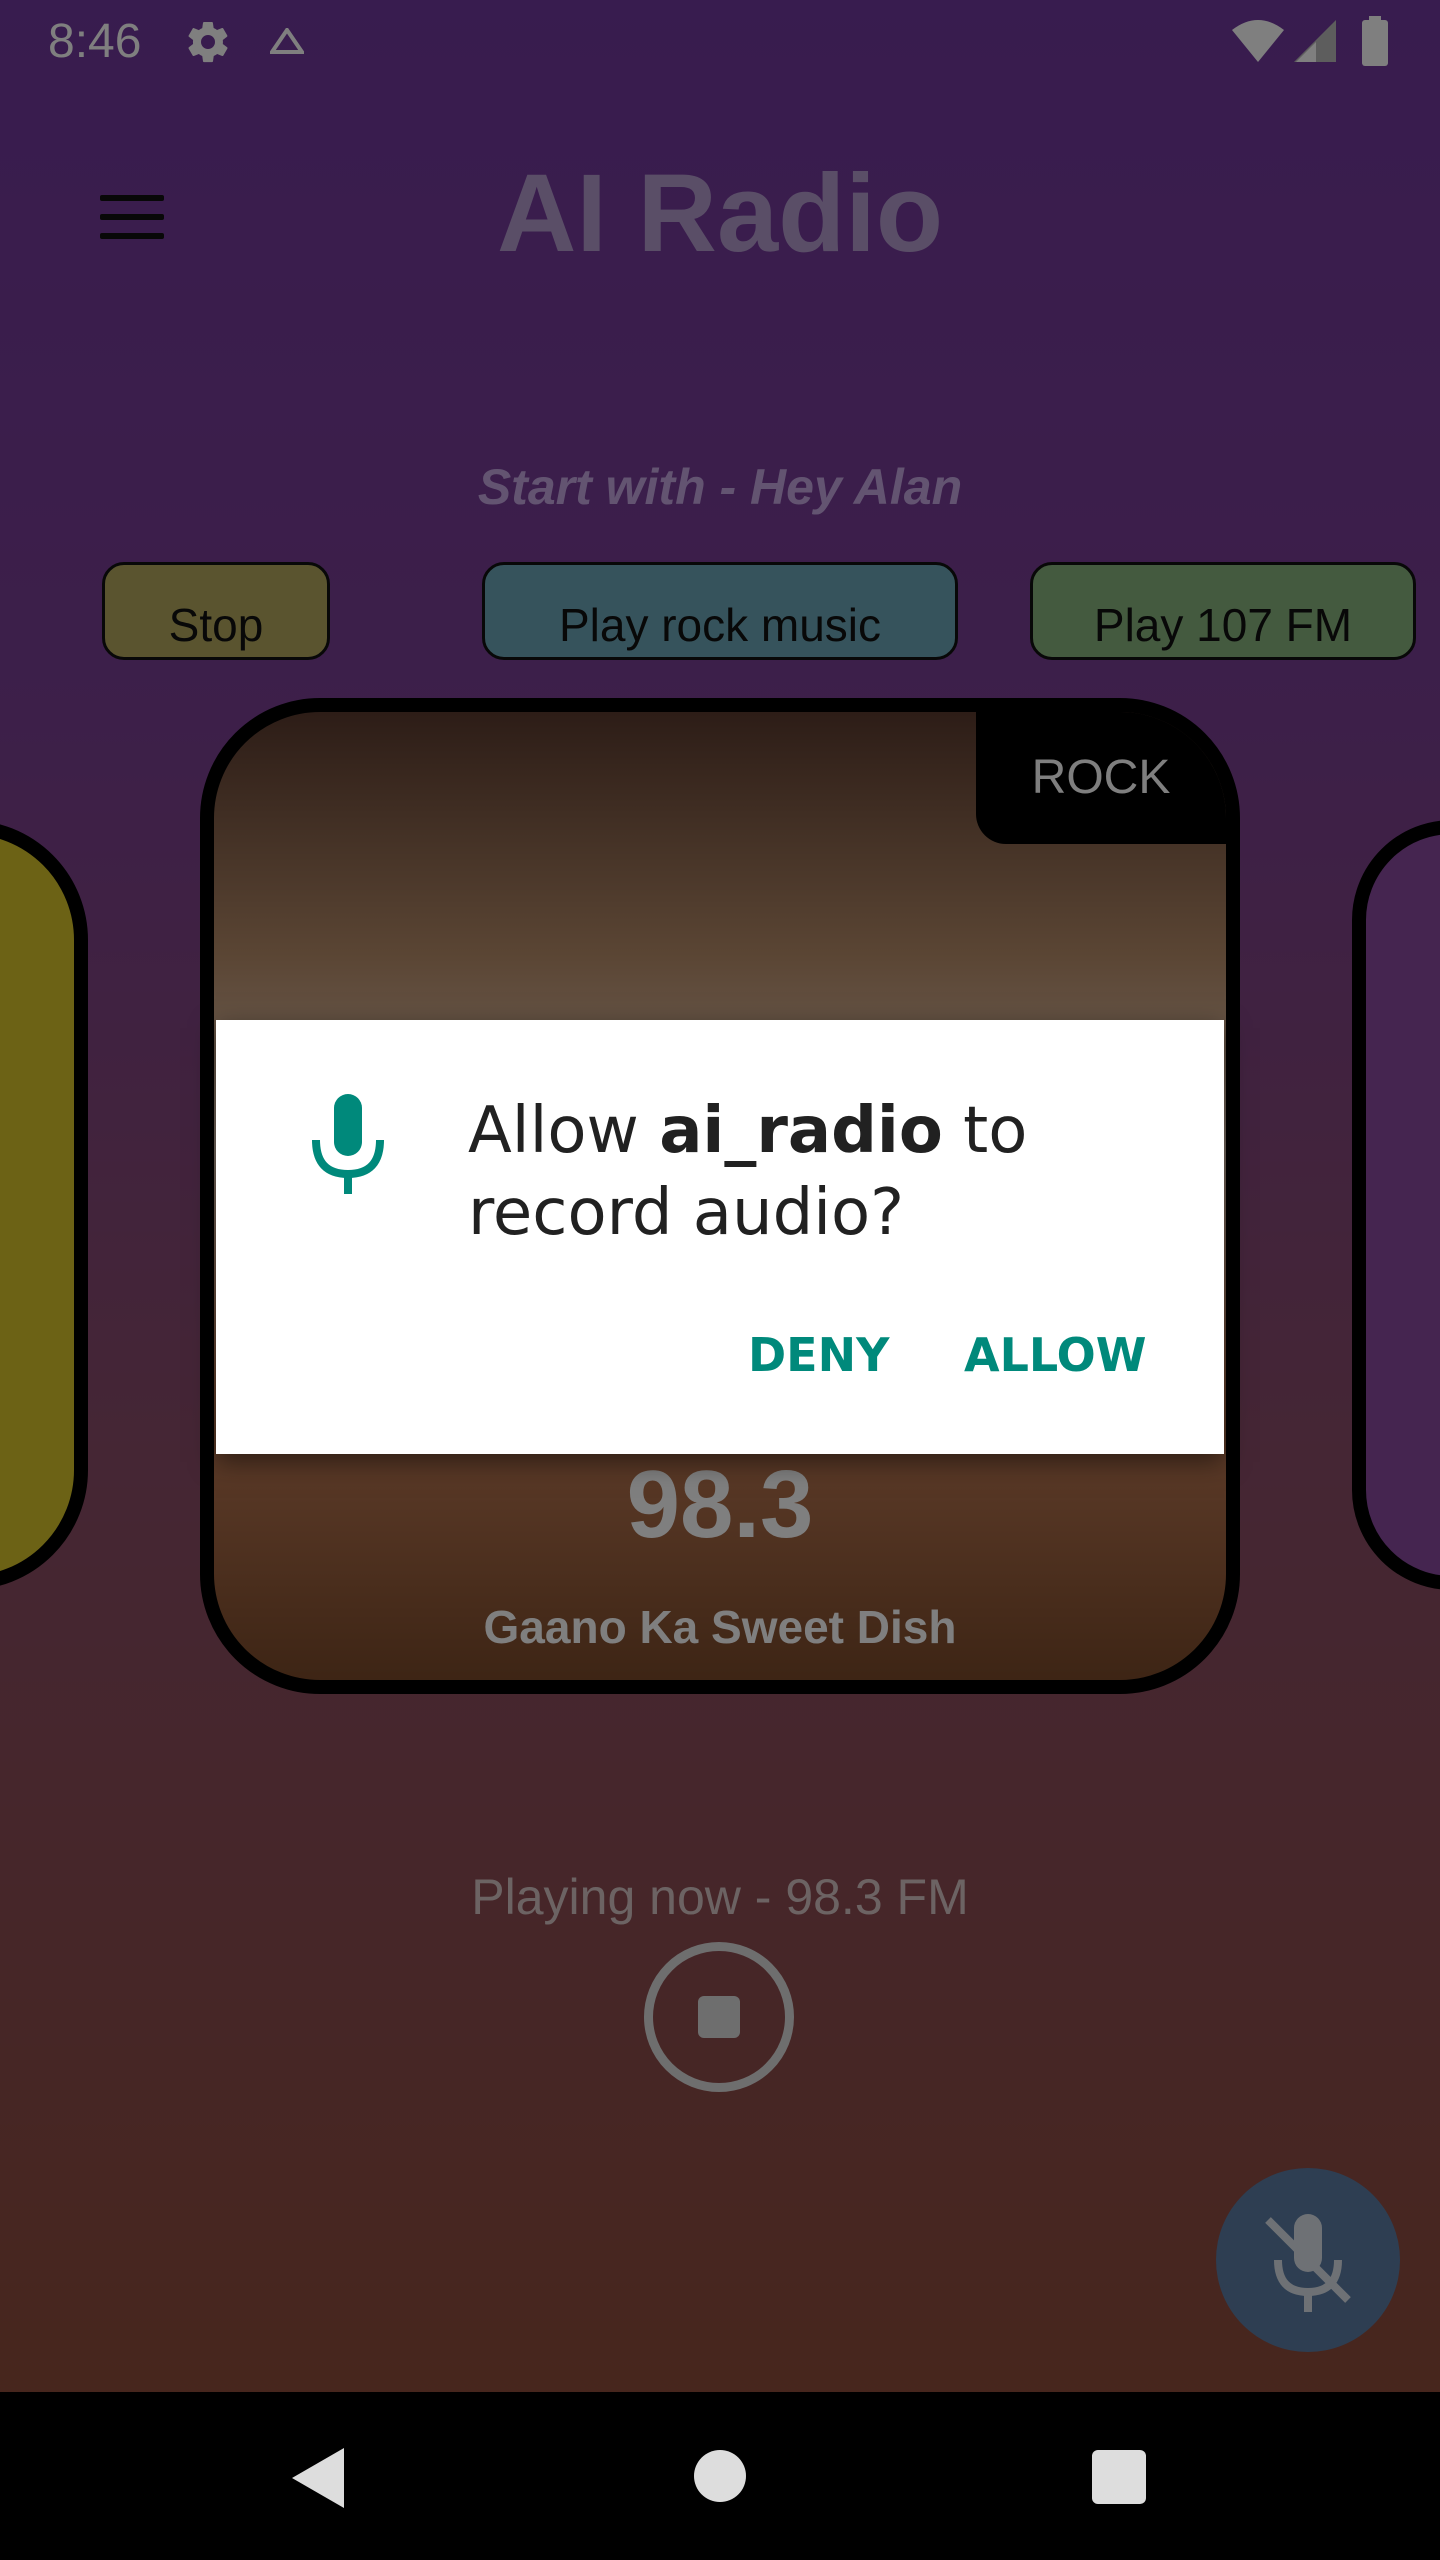 This screenshot has height=2560, width=1440. Describe the element at coordinates (1119, 2477) in the screenshot. I see `recents-icon` at that location.